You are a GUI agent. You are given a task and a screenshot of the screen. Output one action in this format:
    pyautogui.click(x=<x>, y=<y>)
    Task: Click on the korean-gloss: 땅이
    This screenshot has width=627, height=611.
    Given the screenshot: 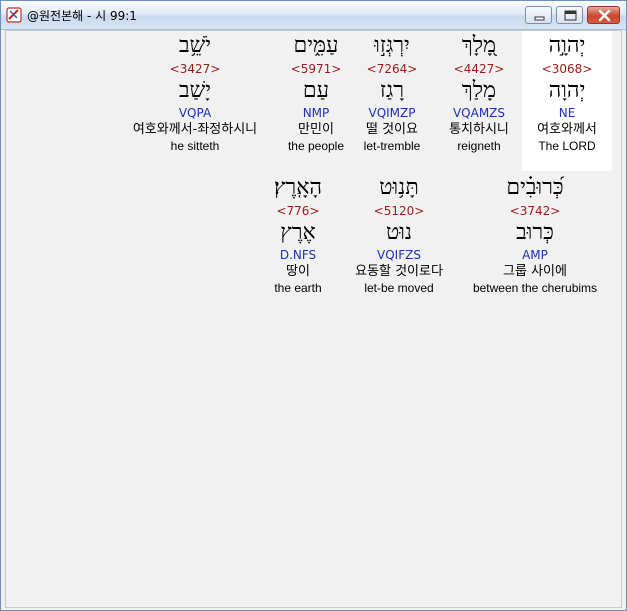 What is the action you would take?
    pyautogui.click(x=298, y=271)
    